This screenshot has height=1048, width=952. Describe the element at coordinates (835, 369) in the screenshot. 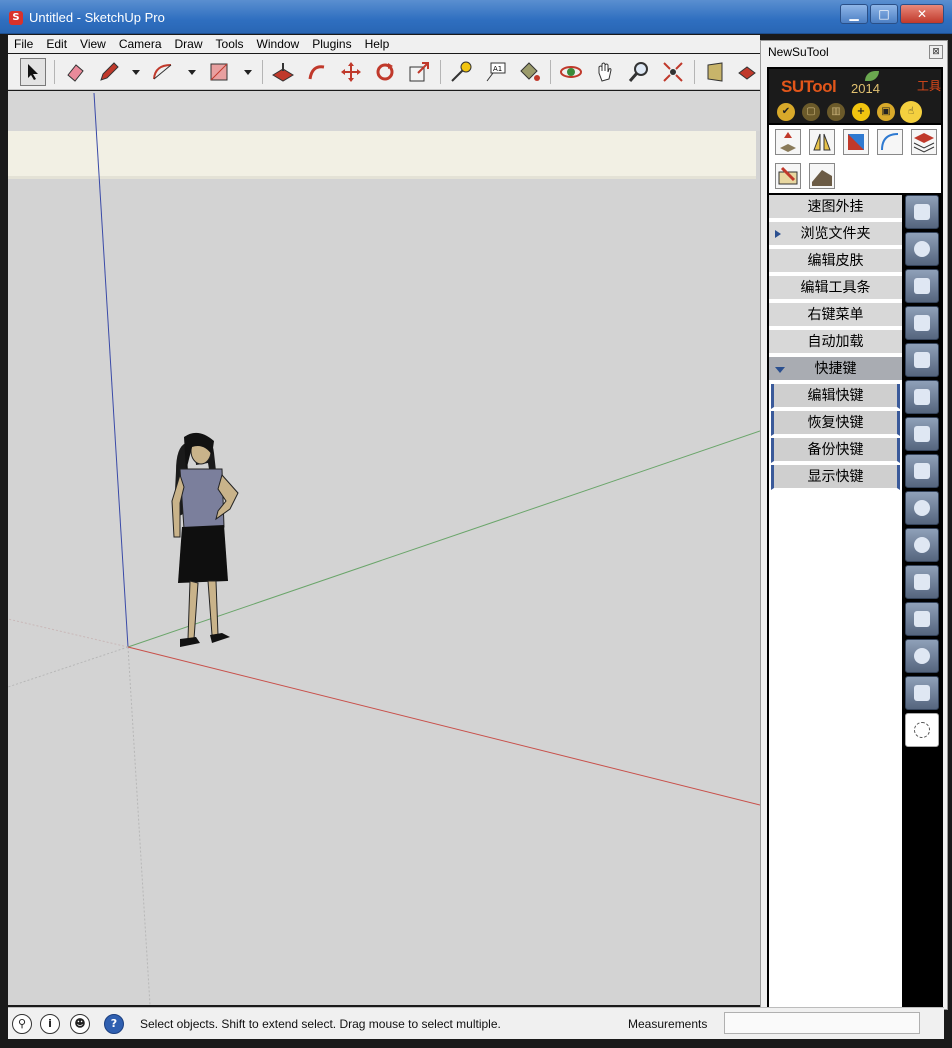

I see `menu-row-shortcuts: 快捷键` at that location.